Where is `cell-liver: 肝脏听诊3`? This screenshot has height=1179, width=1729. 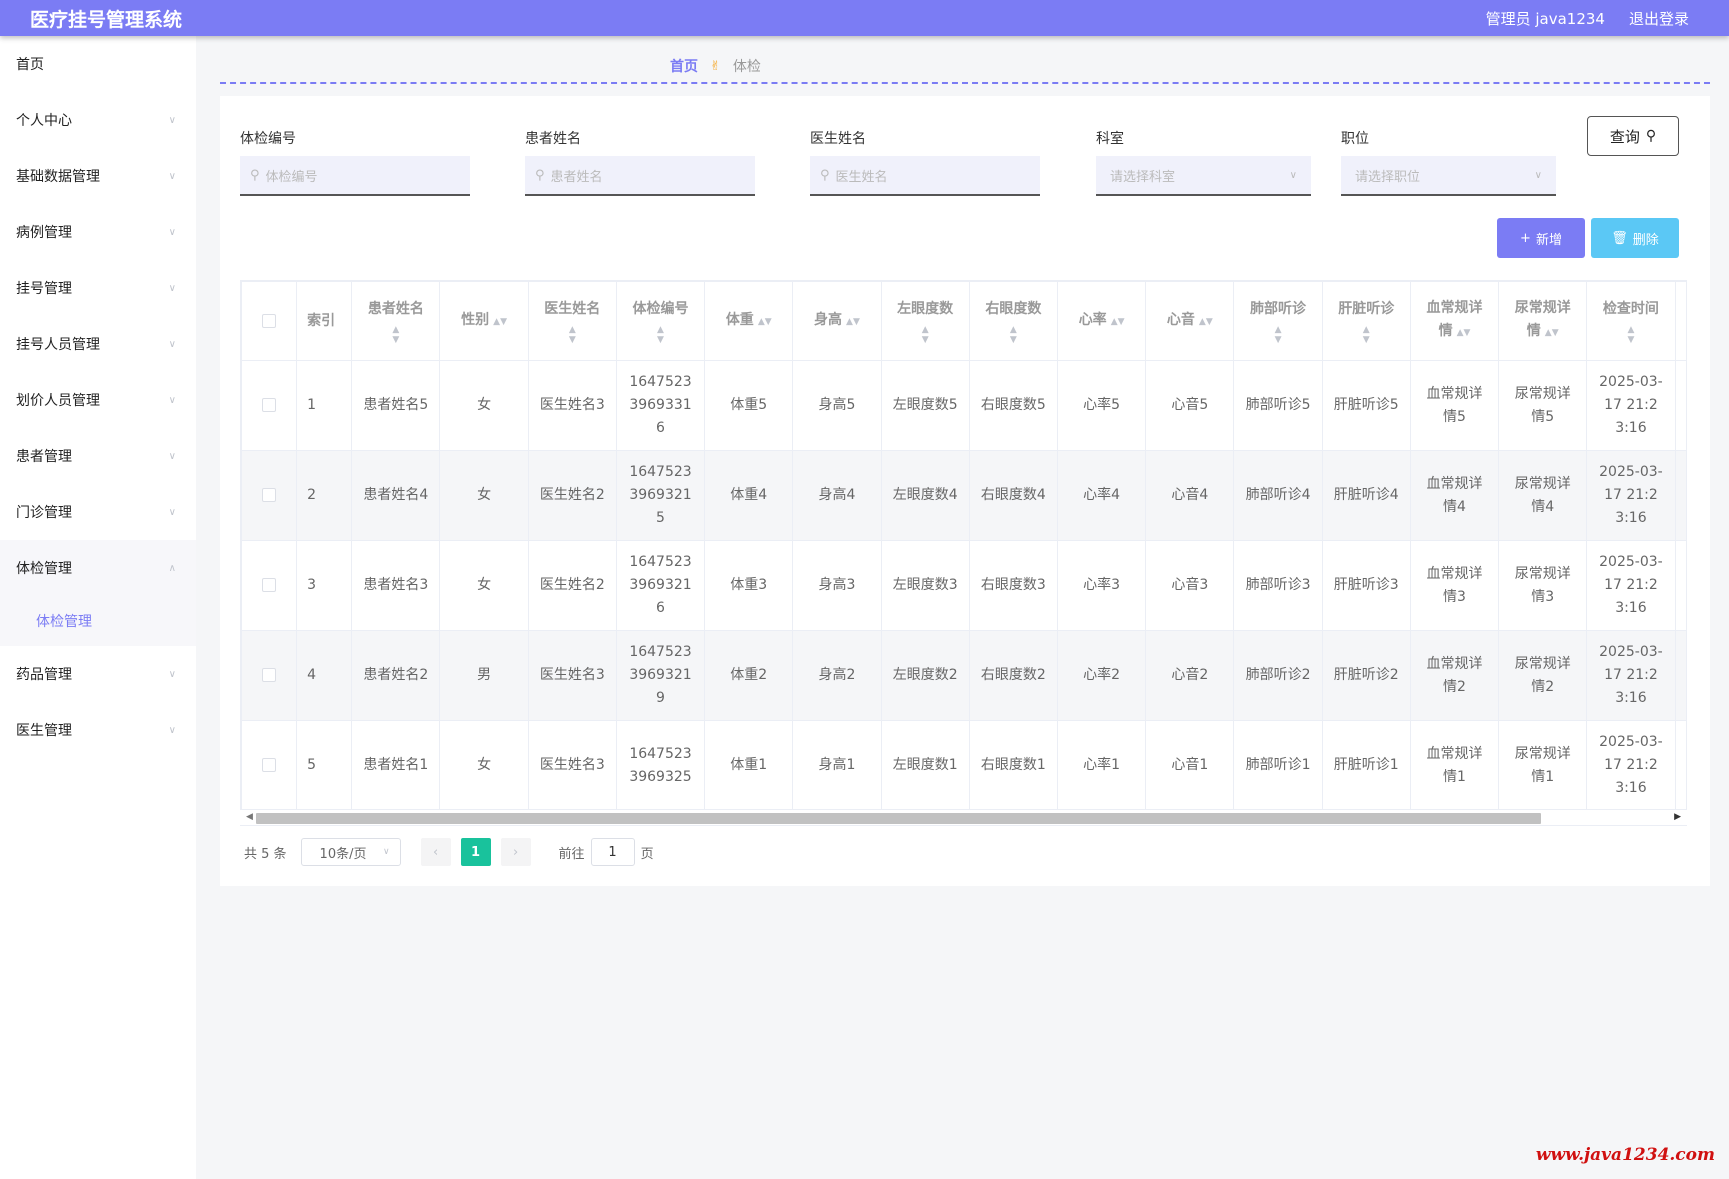 cell-liver: 肝脏听诊3 is located at coordinates (1366, 585).